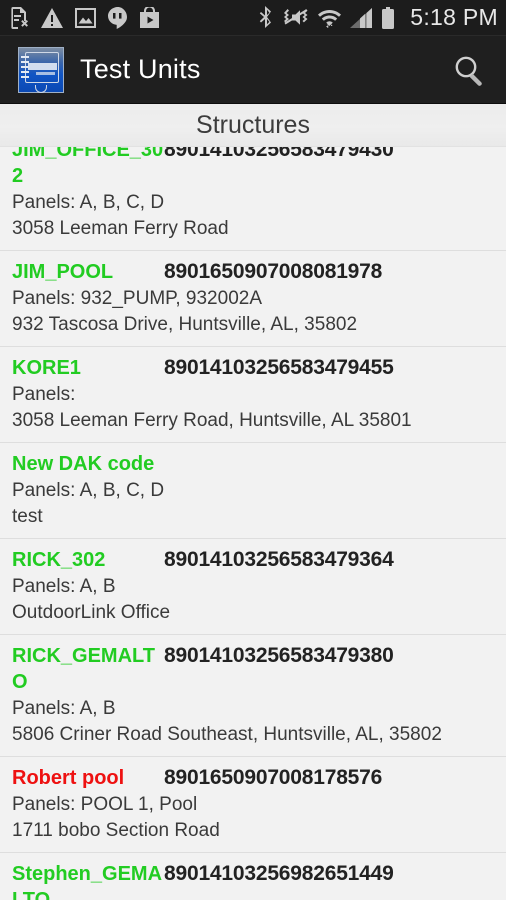 The height and width of the screenshot is (900, 506). I want to click on cell-signal-icon, so click(361, 17).